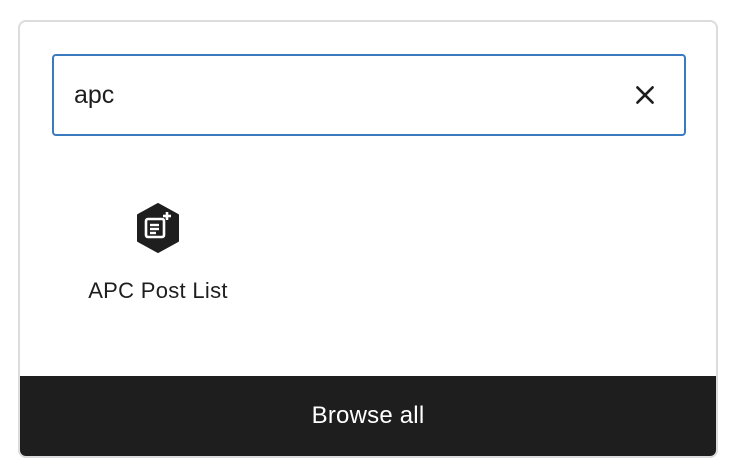  I want to click on search-input, so click(344, 95).